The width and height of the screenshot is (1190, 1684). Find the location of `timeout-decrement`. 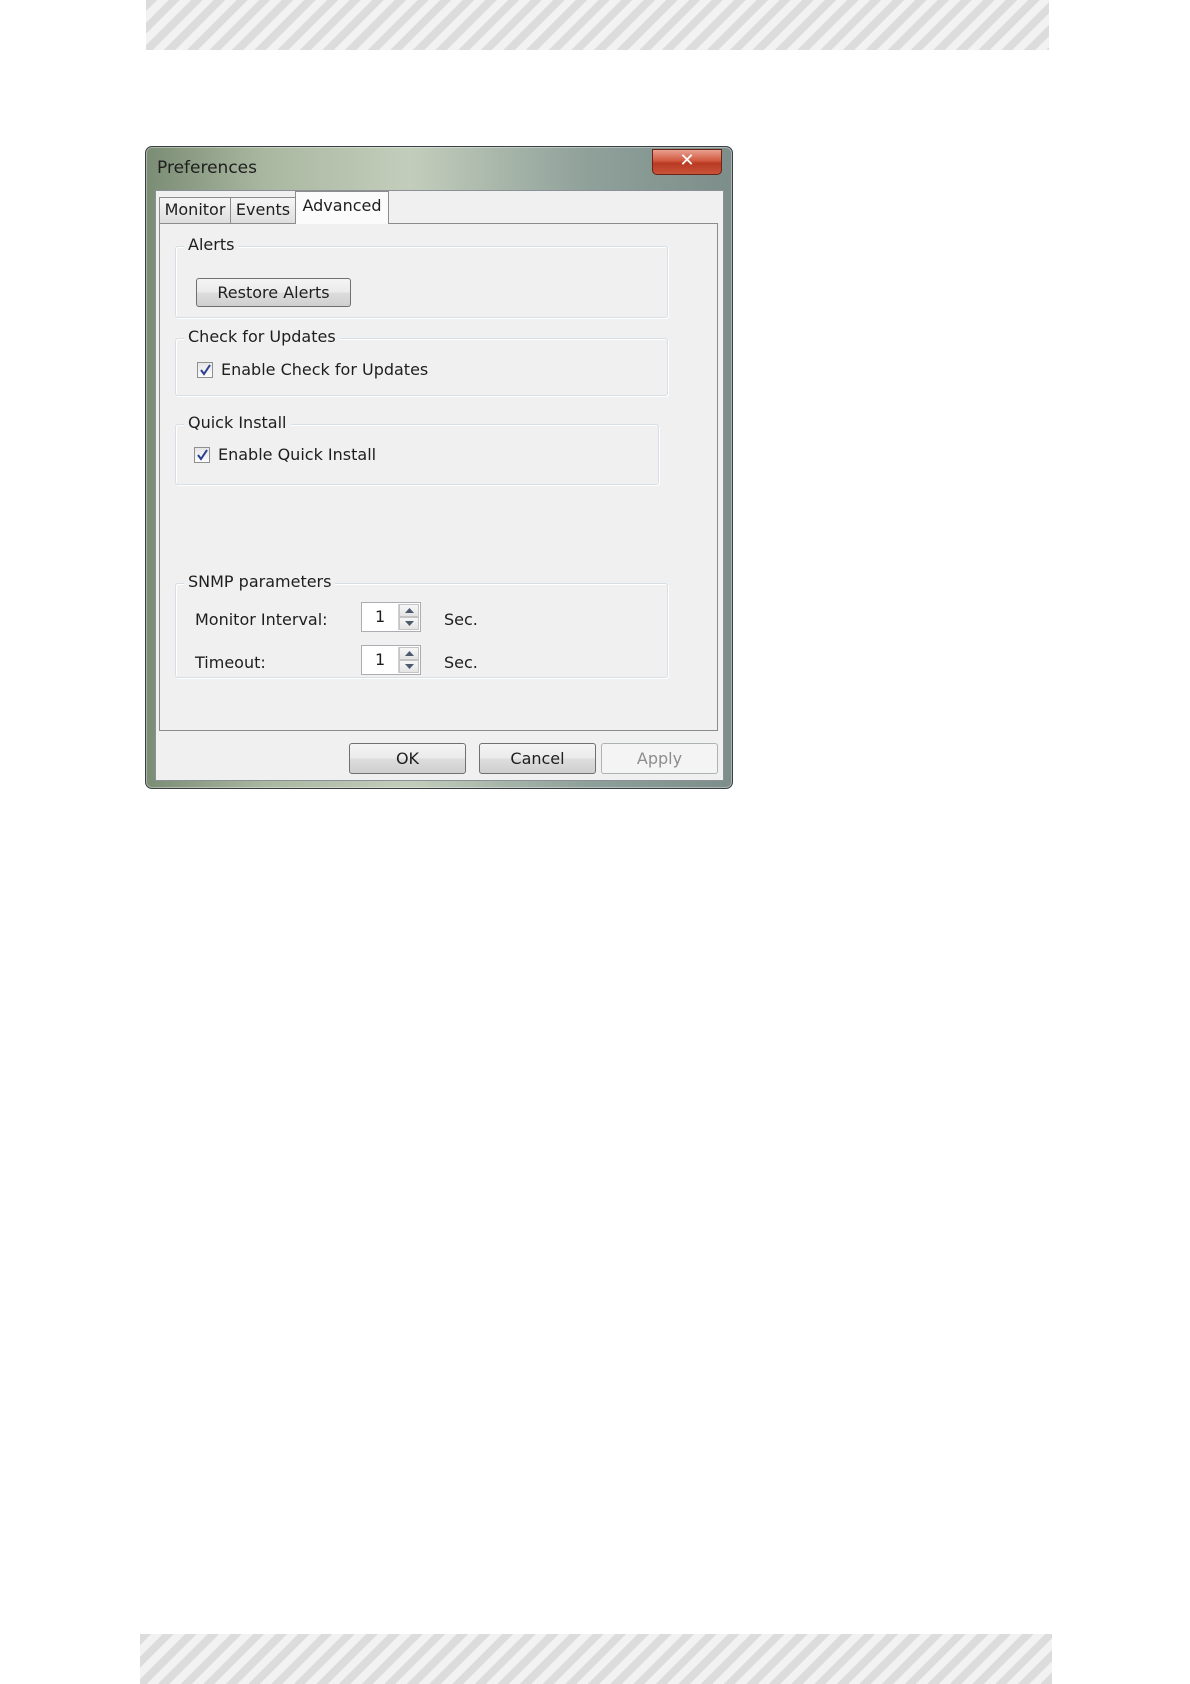

timeout-decrement is located at coordinates (409, 666).